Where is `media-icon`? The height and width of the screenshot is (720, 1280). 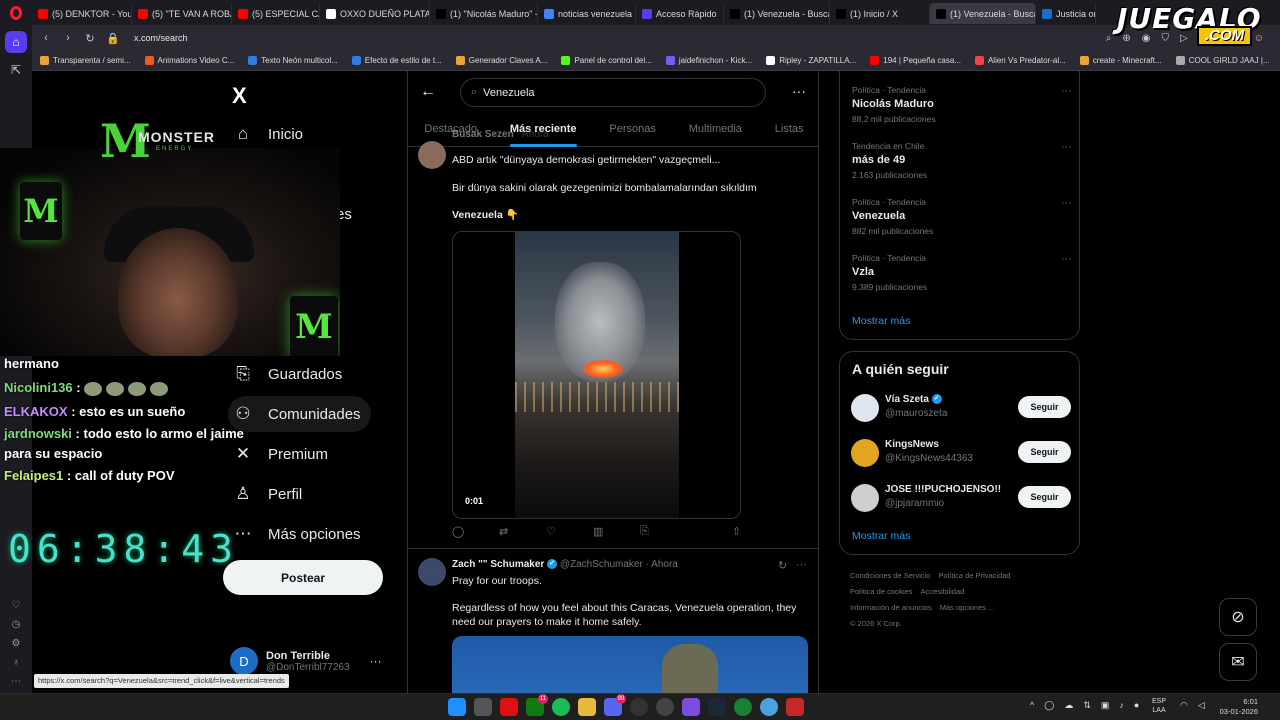 media-icon is located at coordinates (795, 707).